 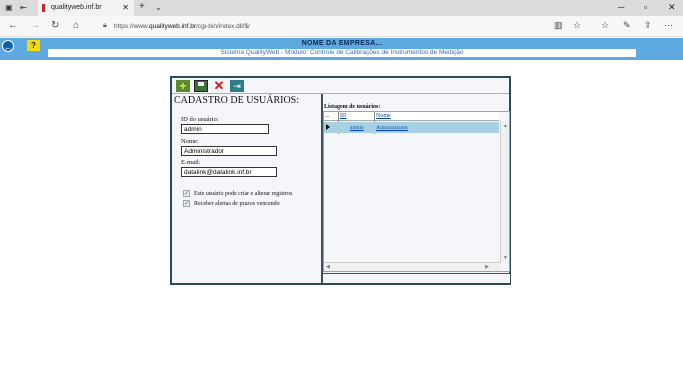 What do you see at coordinates (190, 141) in the screenshot?
I see `name-label: Nome:` at bounding box center [190, 141].